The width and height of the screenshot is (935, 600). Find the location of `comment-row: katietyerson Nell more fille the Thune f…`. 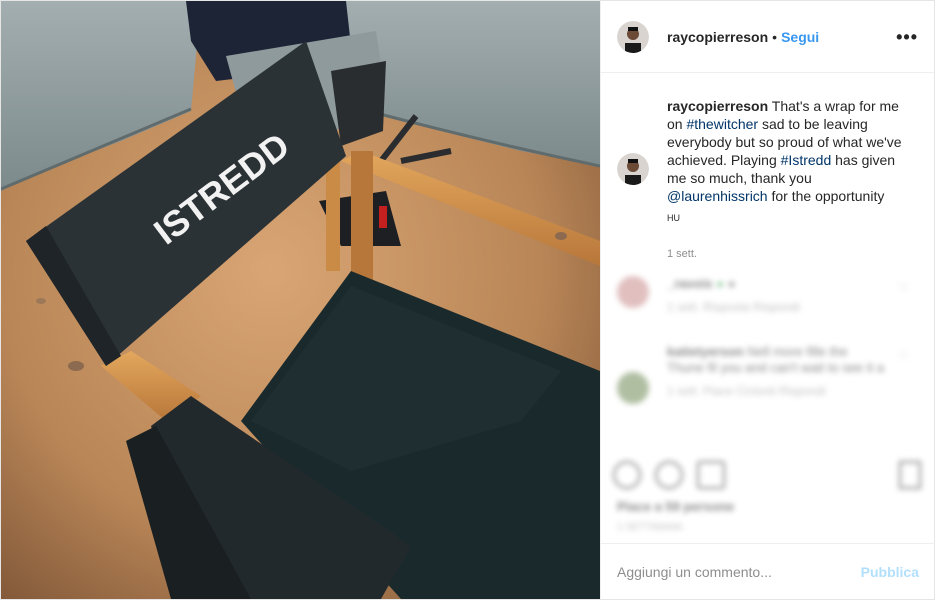

comment-row: katietyerson Nell more fille the Thune f… is located at coordinates (752, 374).